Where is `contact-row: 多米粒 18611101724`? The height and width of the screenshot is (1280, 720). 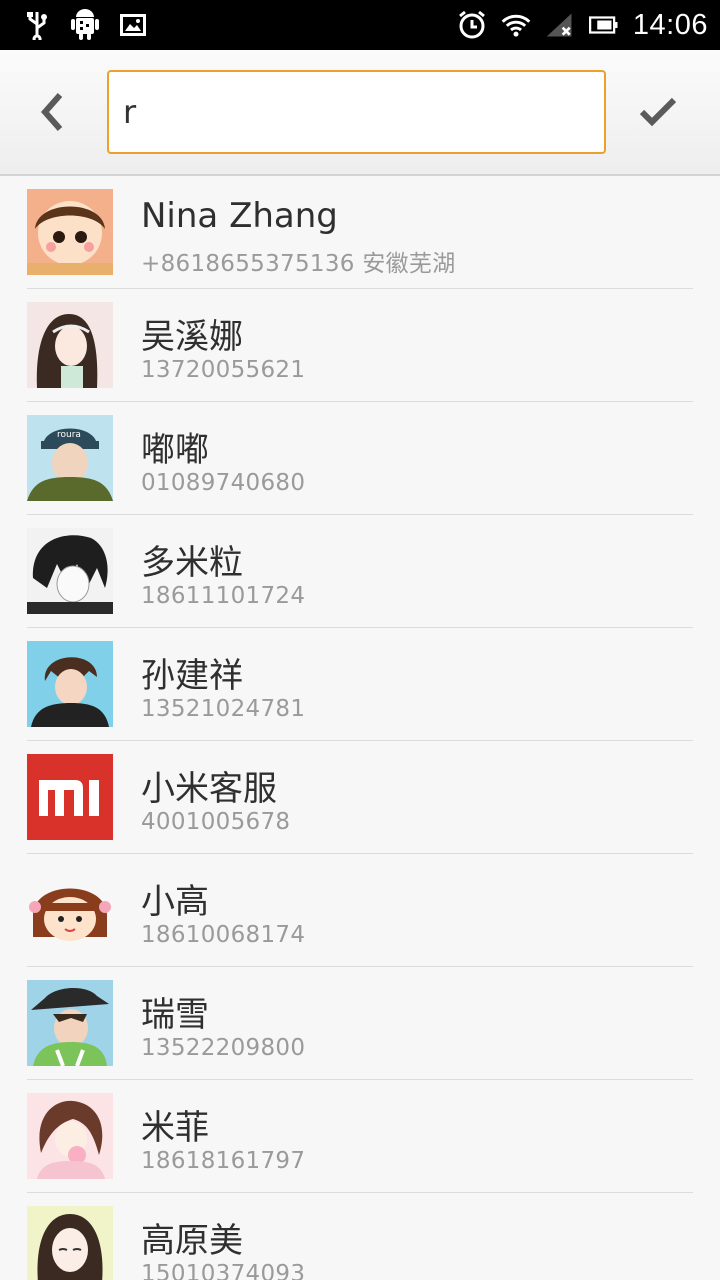
contact-row: 多米粒 18611101724 is located at coordinates (360, 571).